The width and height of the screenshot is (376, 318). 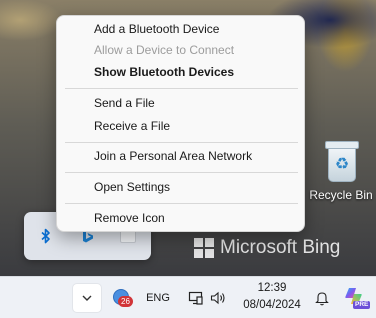 What do you see at coordinates (196, 298) in the screenshot?
I see `network-icon` at bounding box center [196, 298].